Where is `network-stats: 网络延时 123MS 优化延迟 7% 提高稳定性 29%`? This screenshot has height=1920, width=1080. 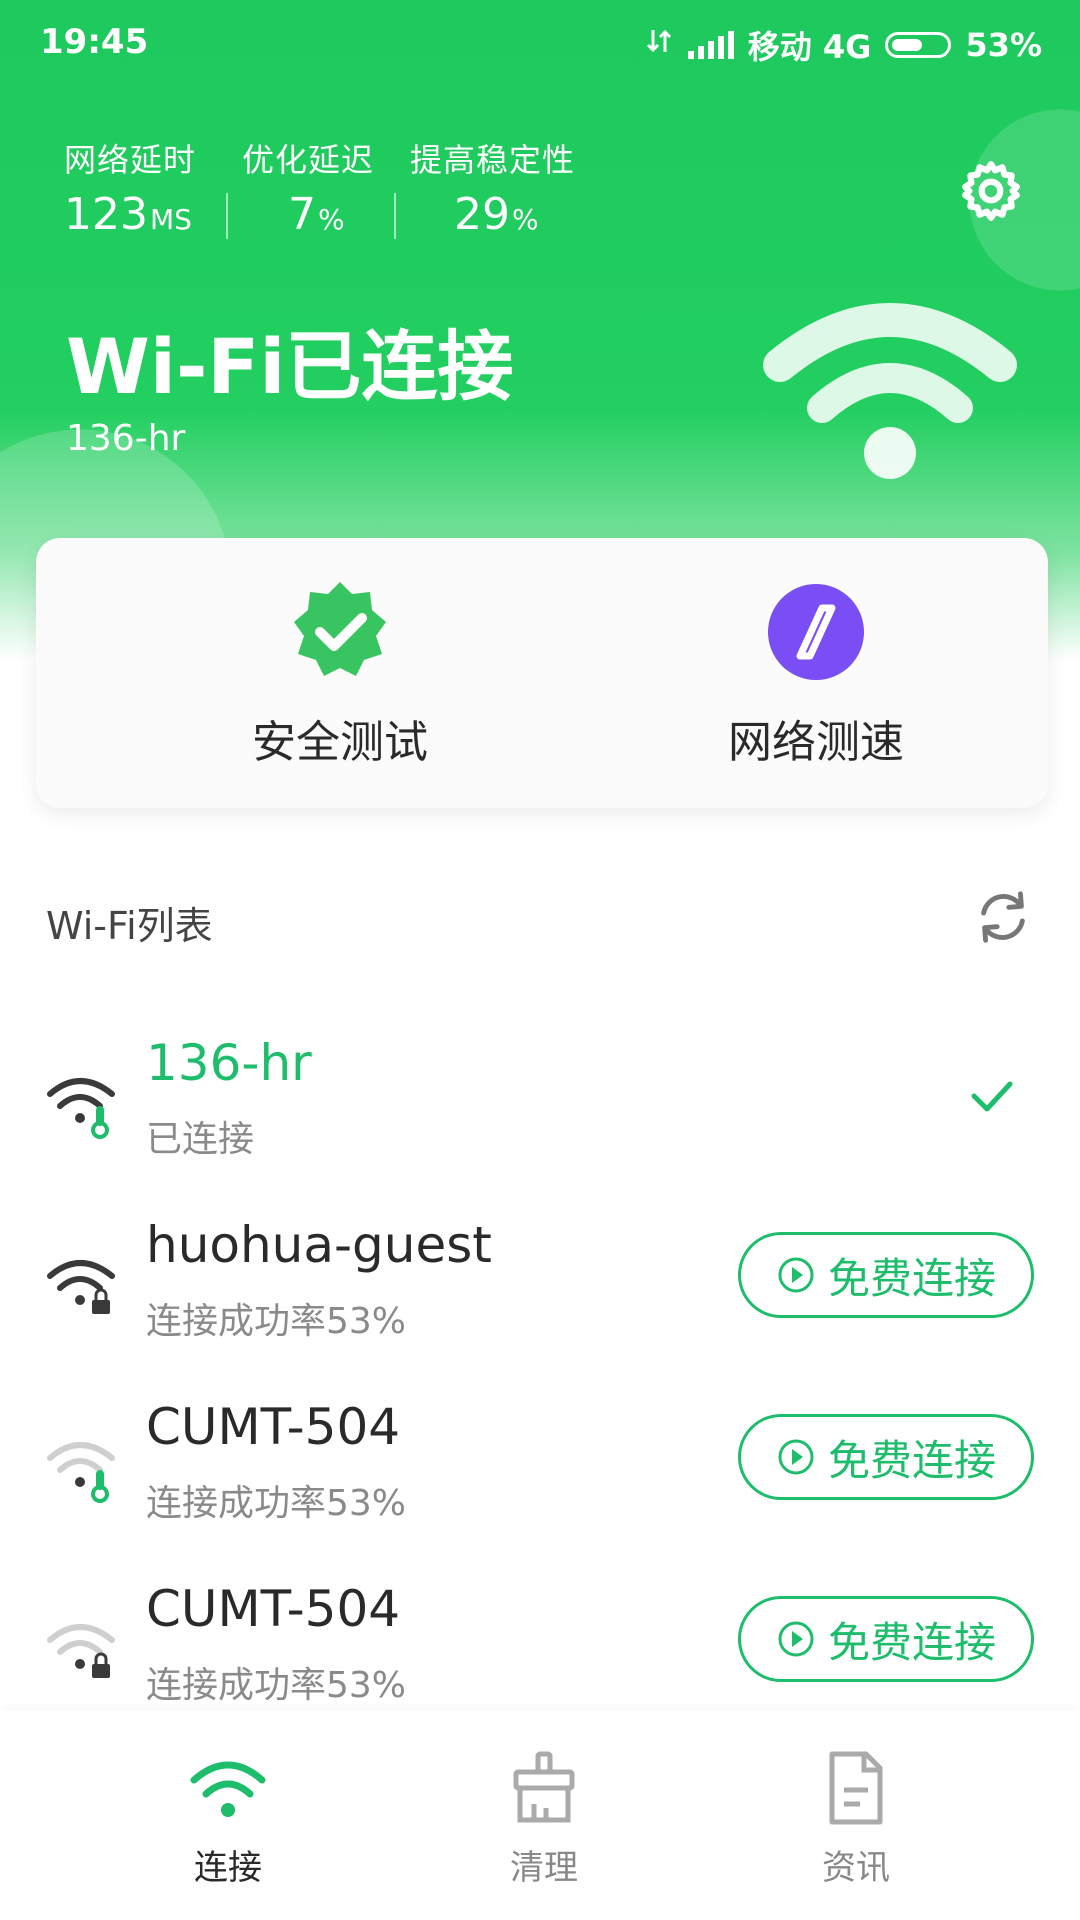 network-stats: 网络延时 123MS 优化延迟 7% 提高稳定性 29% is located at coordinates (319, 187).